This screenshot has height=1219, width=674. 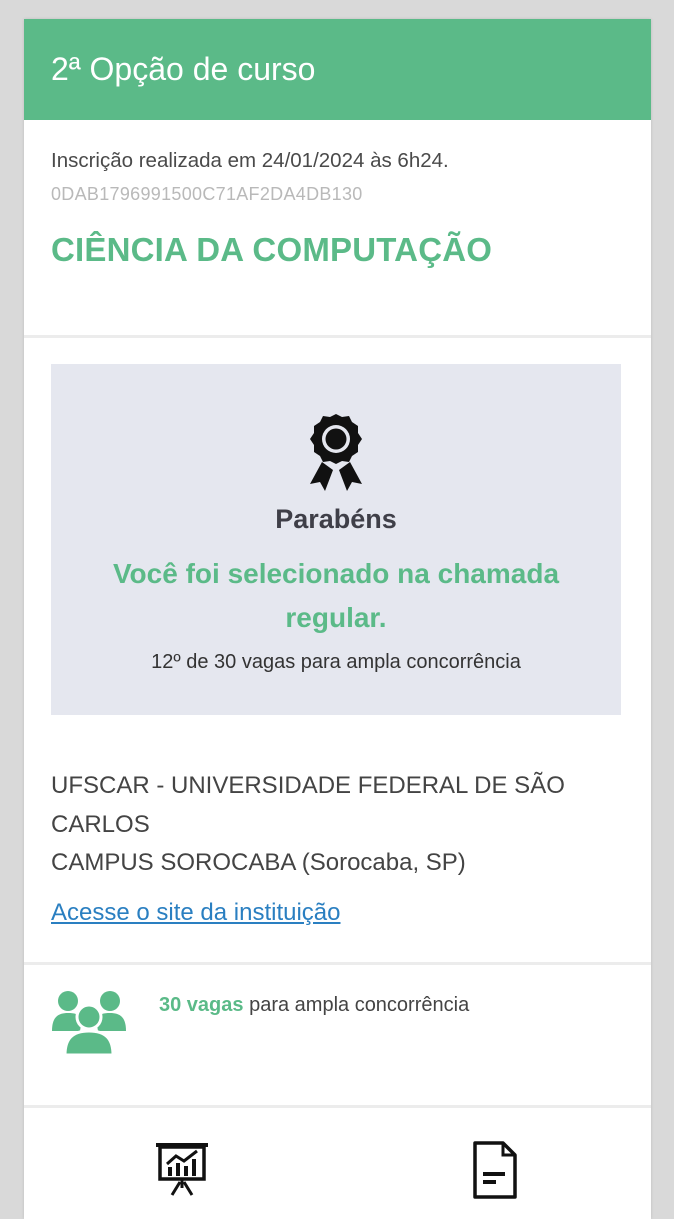 I want to click on presentation-chart-icon, so click(x=182, y=1170).